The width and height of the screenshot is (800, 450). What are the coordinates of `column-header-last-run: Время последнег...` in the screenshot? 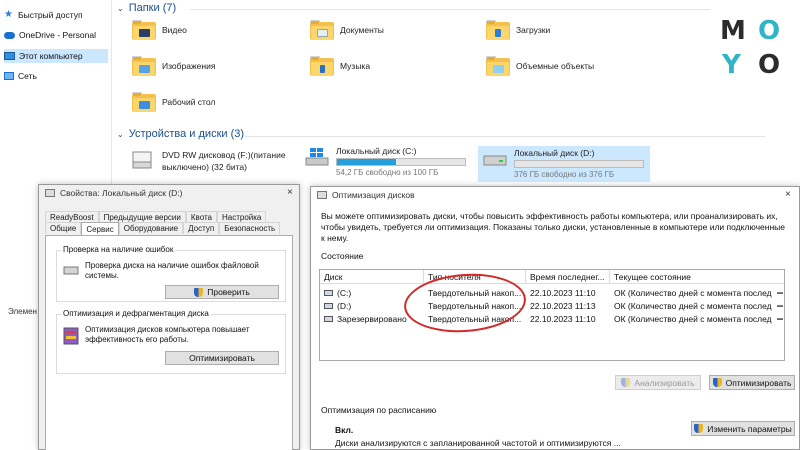 It's located at (568, 277).